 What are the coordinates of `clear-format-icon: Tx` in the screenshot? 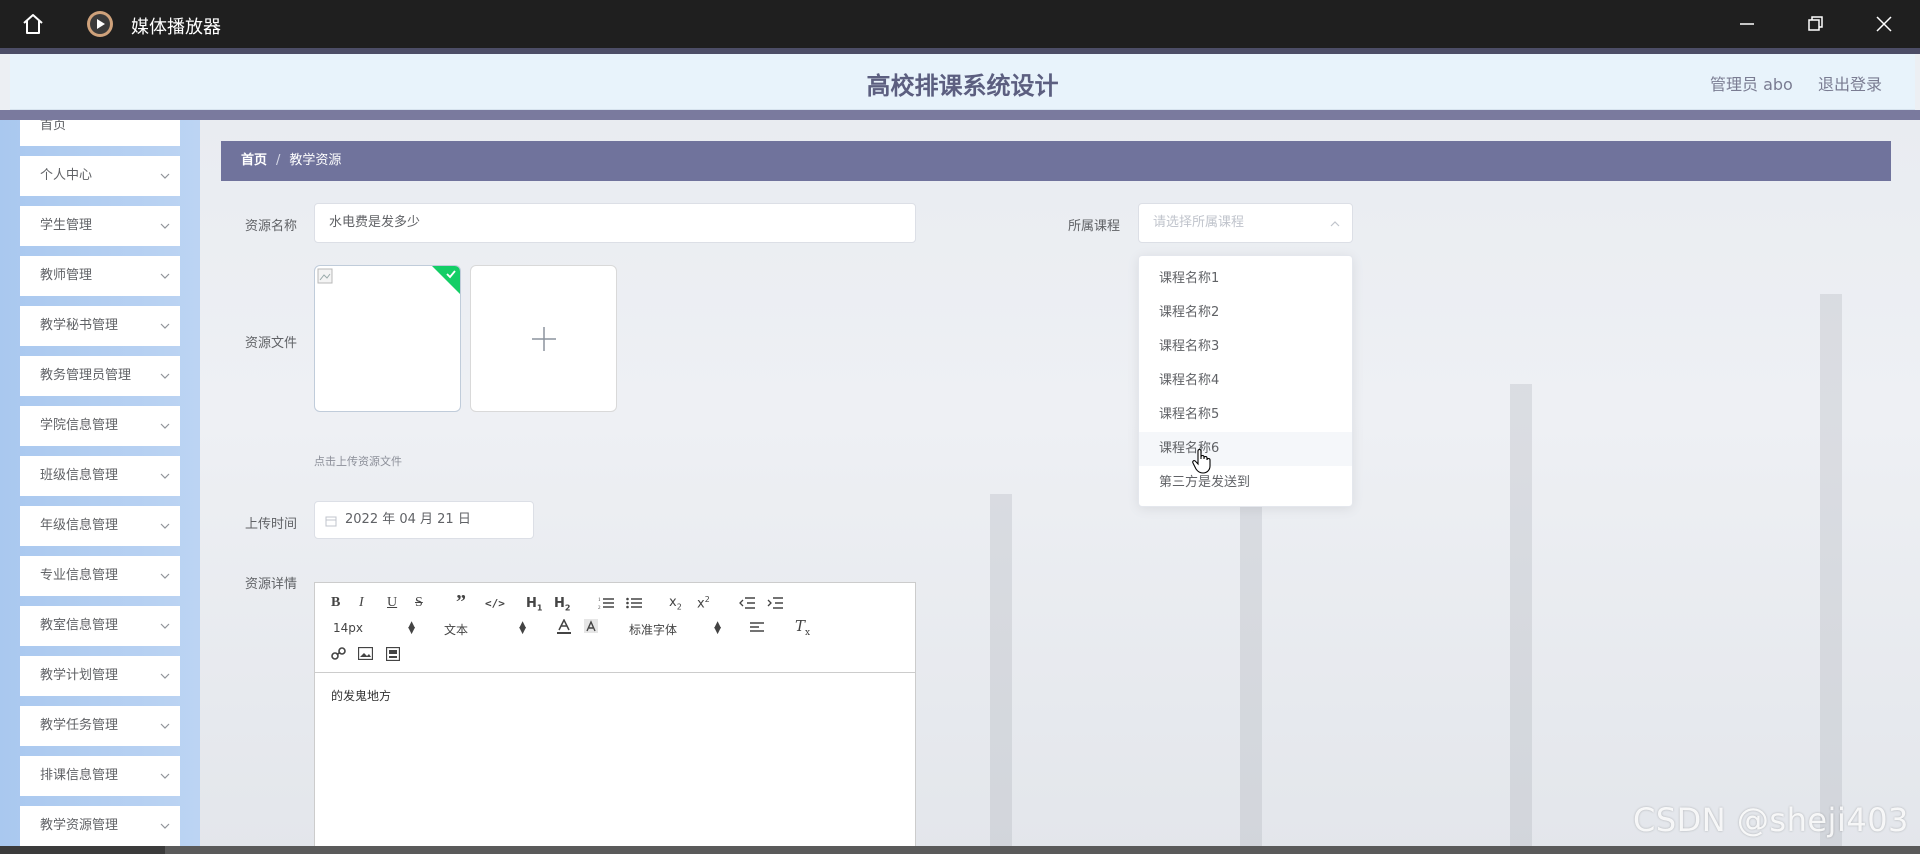 It's located at (802, 627).